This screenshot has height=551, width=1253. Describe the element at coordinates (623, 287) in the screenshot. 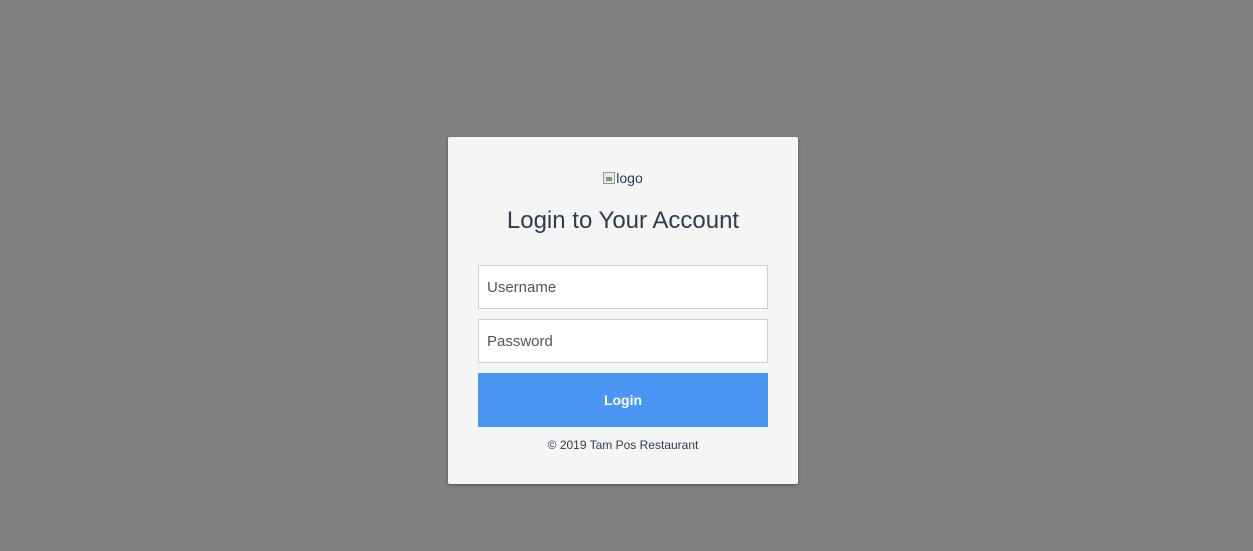

I see `username-input` at that location.